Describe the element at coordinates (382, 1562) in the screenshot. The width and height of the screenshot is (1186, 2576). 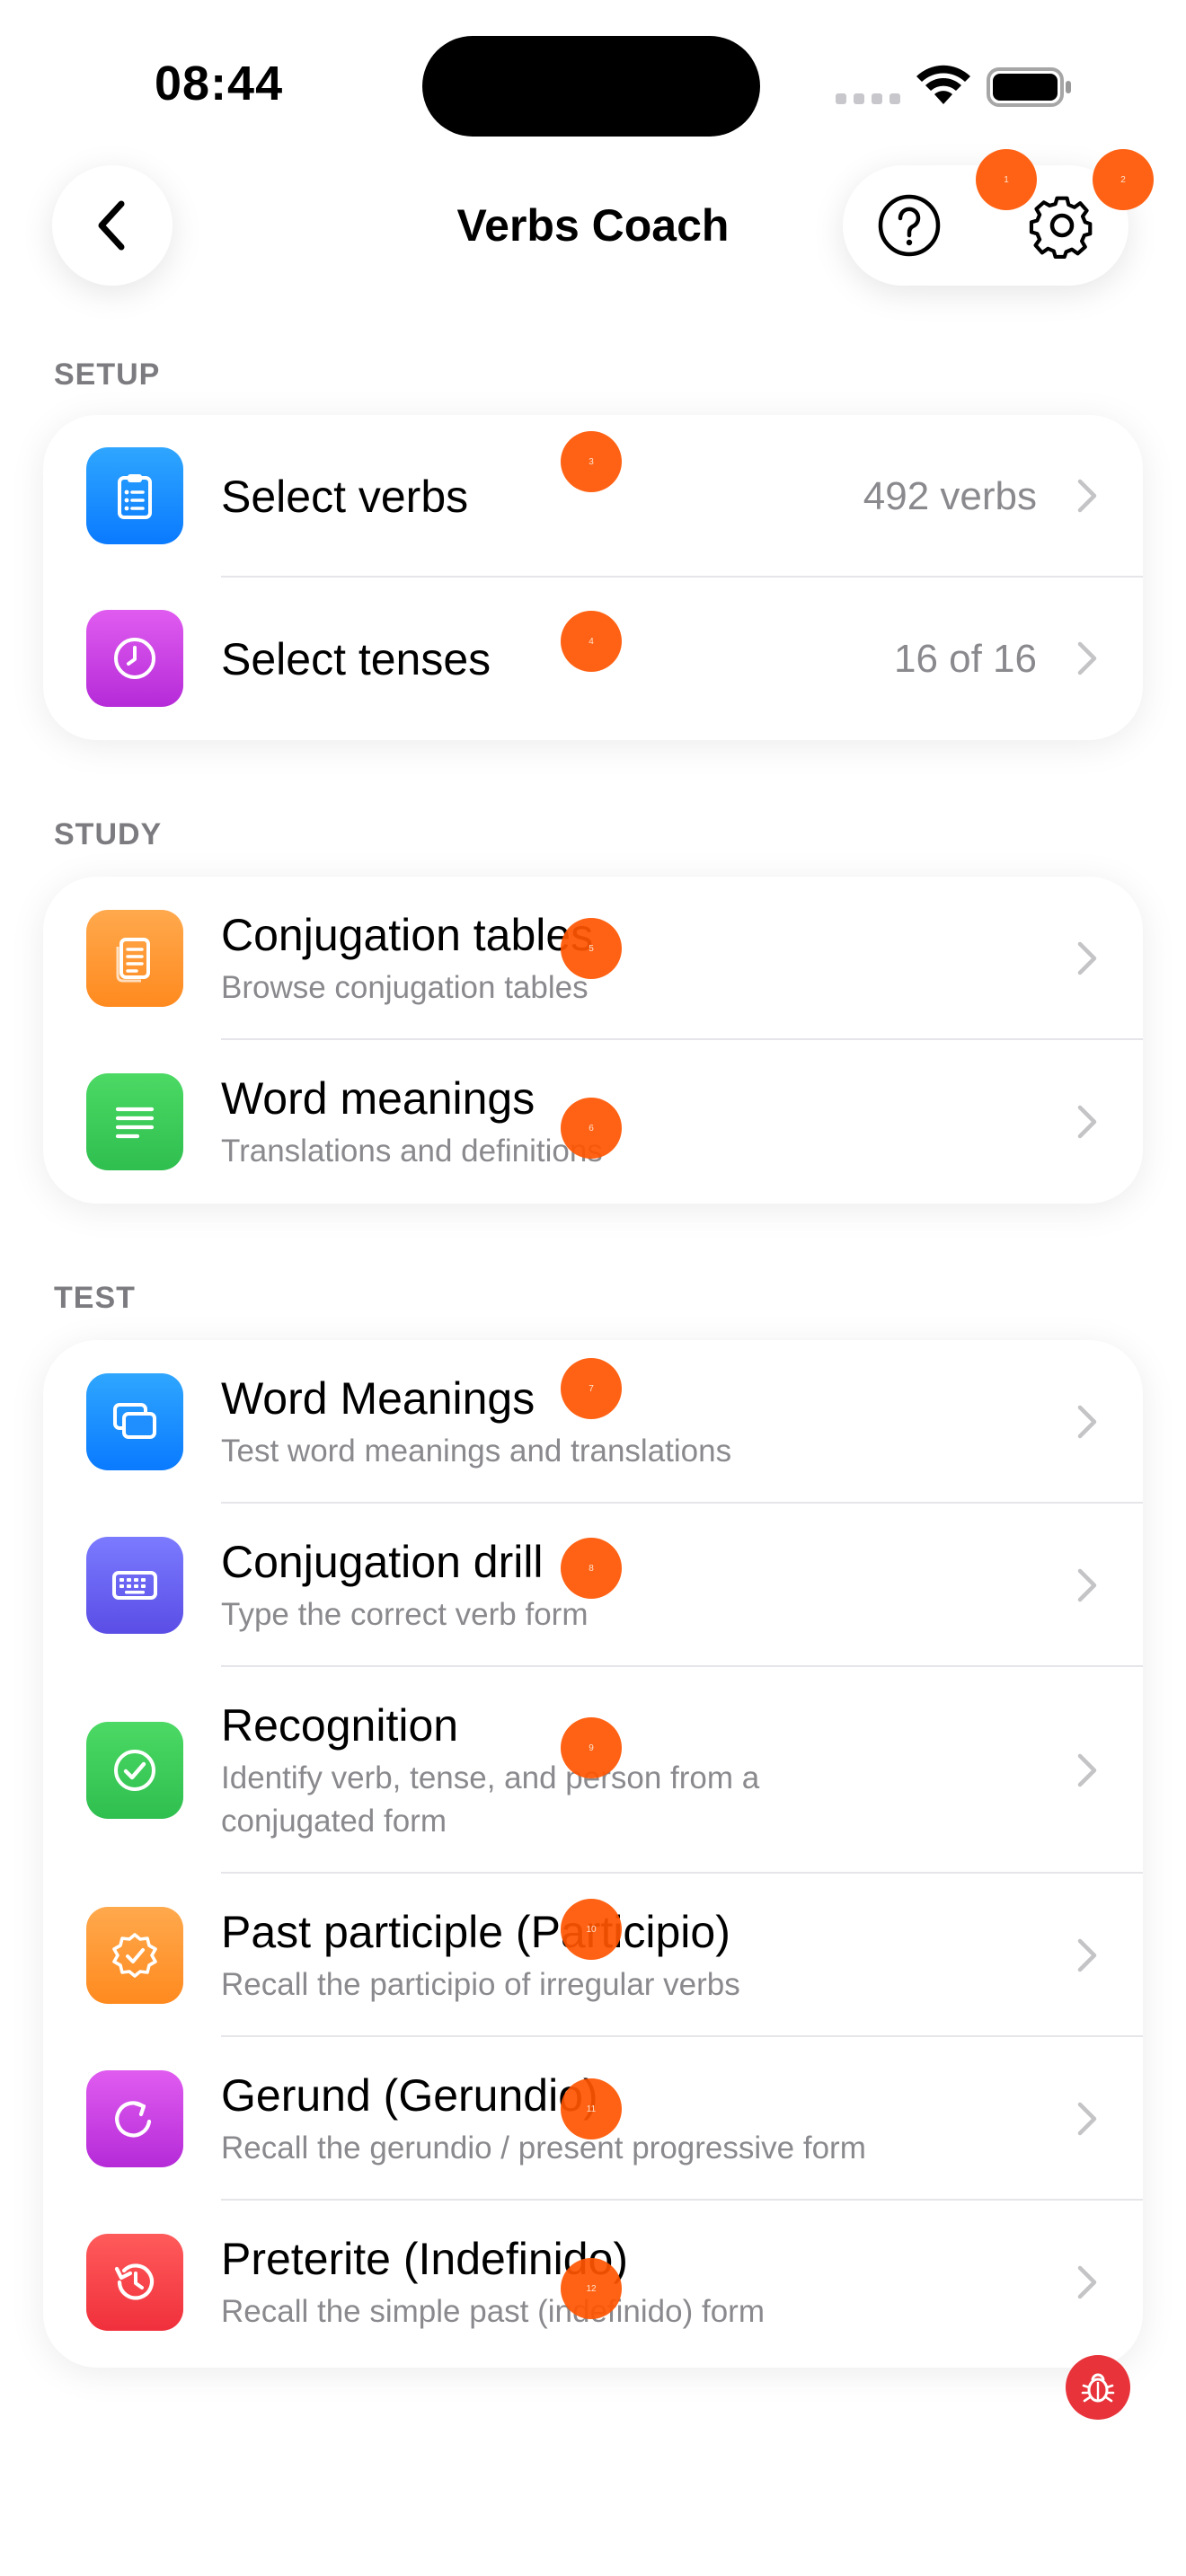
I see `row-title: Conjugation drill` at that location.